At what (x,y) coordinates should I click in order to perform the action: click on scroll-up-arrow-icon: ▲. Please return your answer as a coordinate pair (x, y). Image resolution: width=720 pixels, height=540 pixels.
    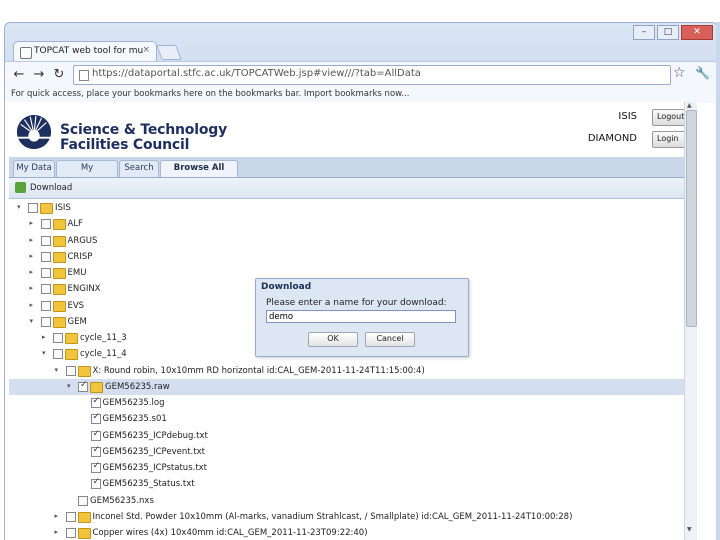
    Looking at the image, I should click on (689, 105).